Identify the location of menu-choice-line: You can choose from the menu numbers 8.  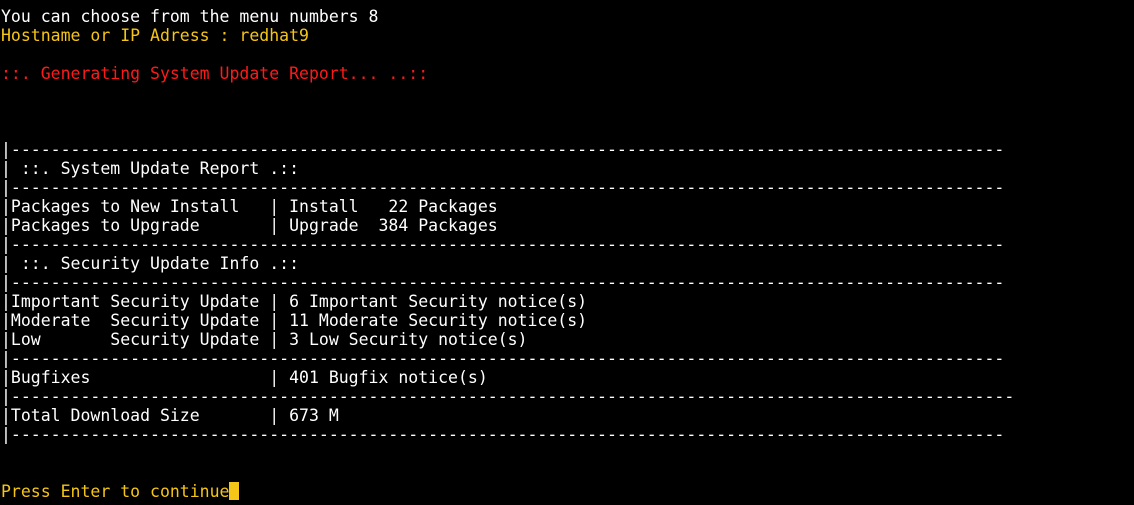
(190, 16).